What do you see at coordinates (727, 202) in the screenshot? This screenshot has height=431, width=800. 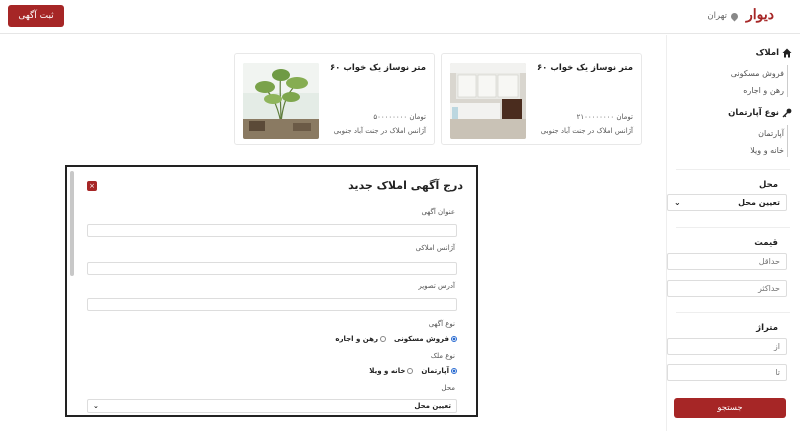 I see `location-select: ⌄ تعیین محل` at bounding box center [727, 202].